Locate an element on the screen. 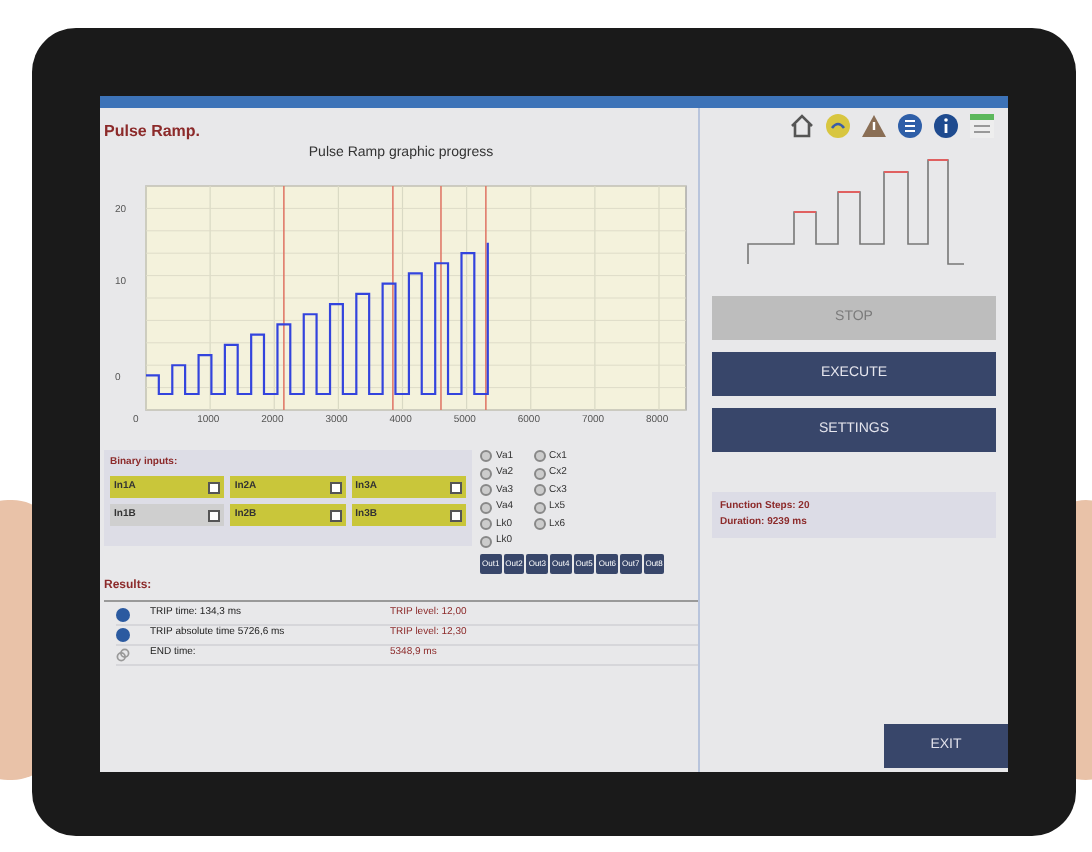 The height and width of the screenshot is (852, 1092). page-title: Pulse Ramp. is located at coordinates (153, 132).